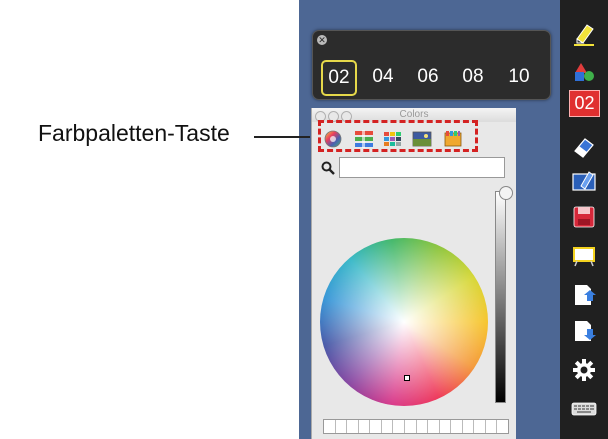 The width and height of the screenshot is (608, 439). Describe the element at coordinates (422, 167) in the screenshot. I see `color-search-input` at that location.